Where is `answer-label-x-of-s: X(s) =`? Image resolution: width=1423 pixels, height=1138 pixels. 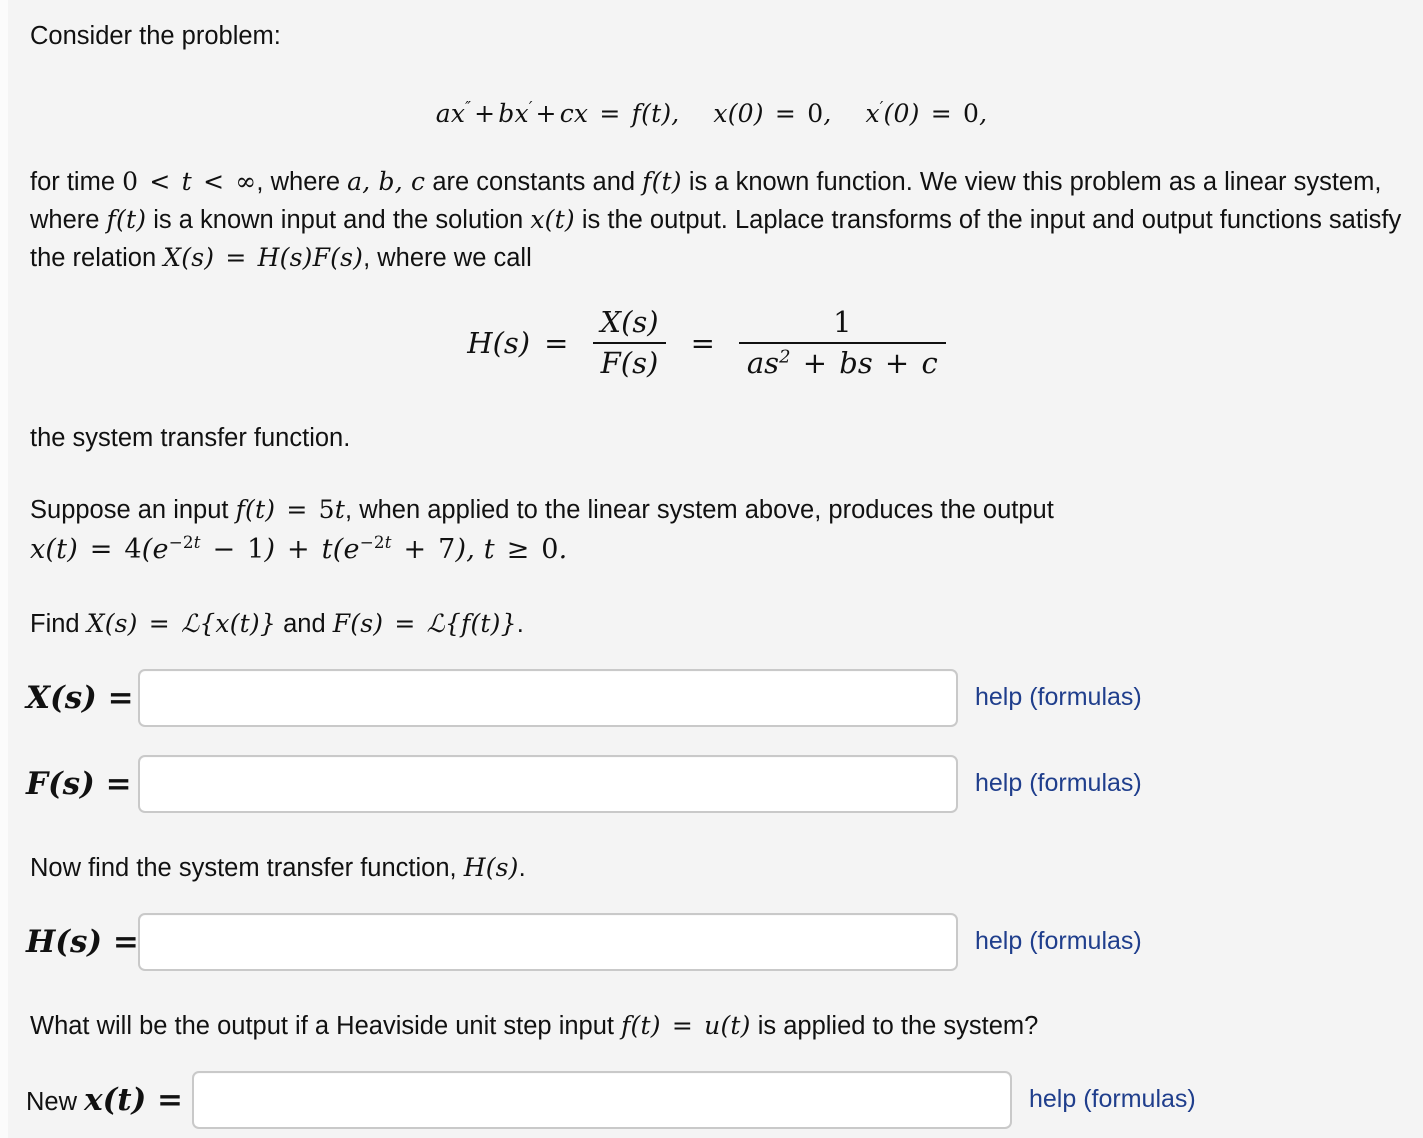 answer-label-x-of-s: X(s) = is located at coordinates (82, 698).